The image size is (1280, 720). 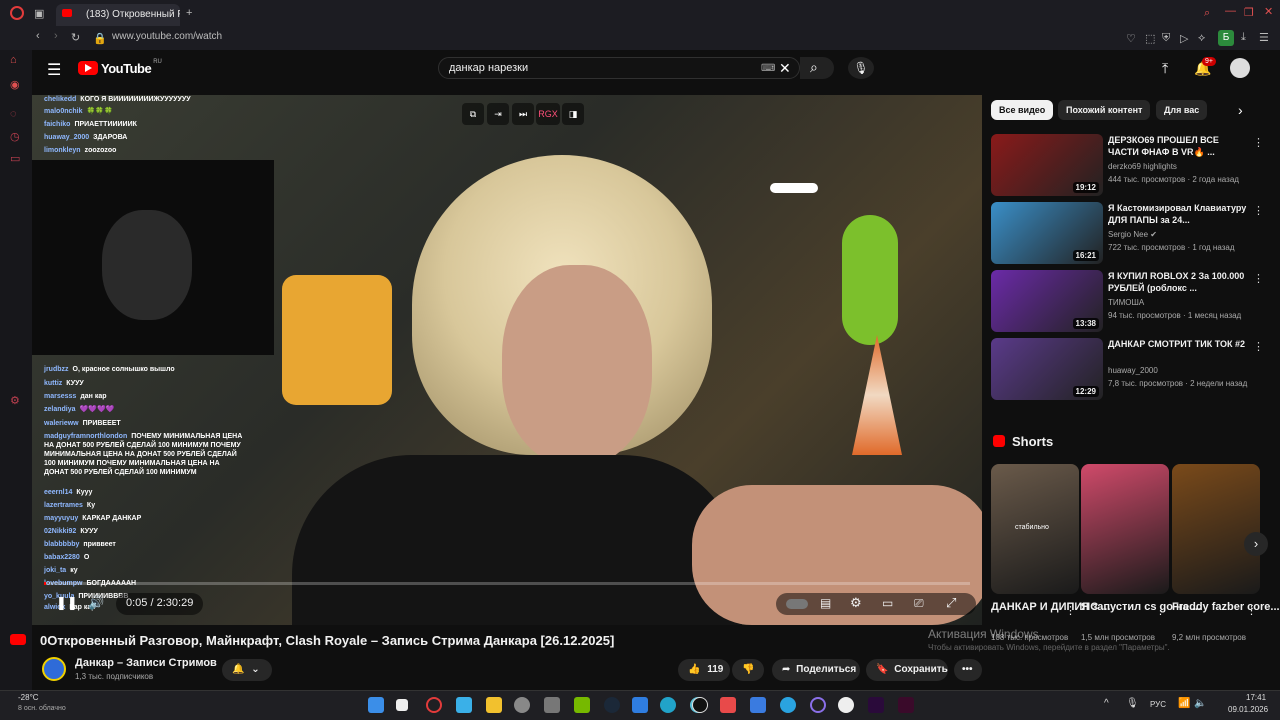 What do you see at coordinates (612, 705) in the screenshot?
I see `steam-icon` at bounding box center [612, 705].